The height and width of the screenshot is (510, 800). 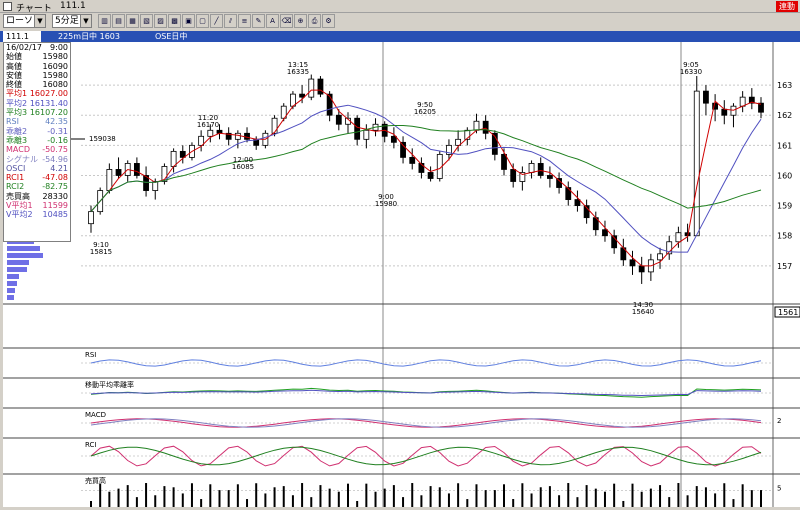 What do you see at coordinates (272, 21) in the screenshot?
I see `draw-text-button: A` at bounding box center [272, 21].